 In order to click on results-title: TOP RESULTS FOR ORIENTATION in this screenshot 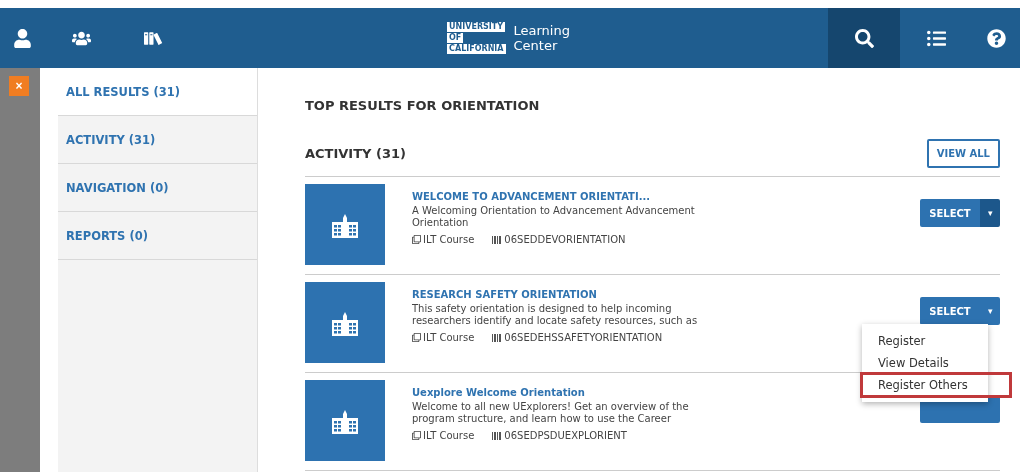, I will do `click(423, 105)`.